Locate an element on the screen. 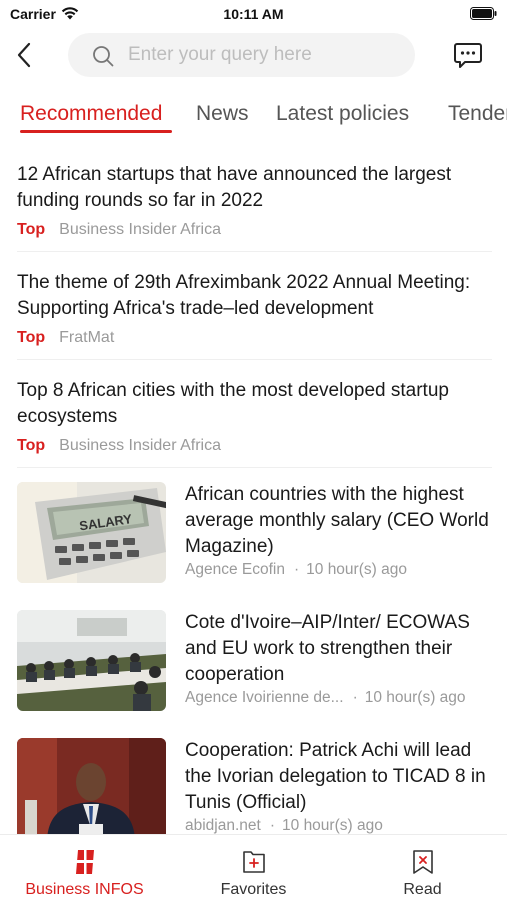 The height and width of the screenshot is (900, 507). tab-recommended: Recommended is located at coordinates (91, 114).